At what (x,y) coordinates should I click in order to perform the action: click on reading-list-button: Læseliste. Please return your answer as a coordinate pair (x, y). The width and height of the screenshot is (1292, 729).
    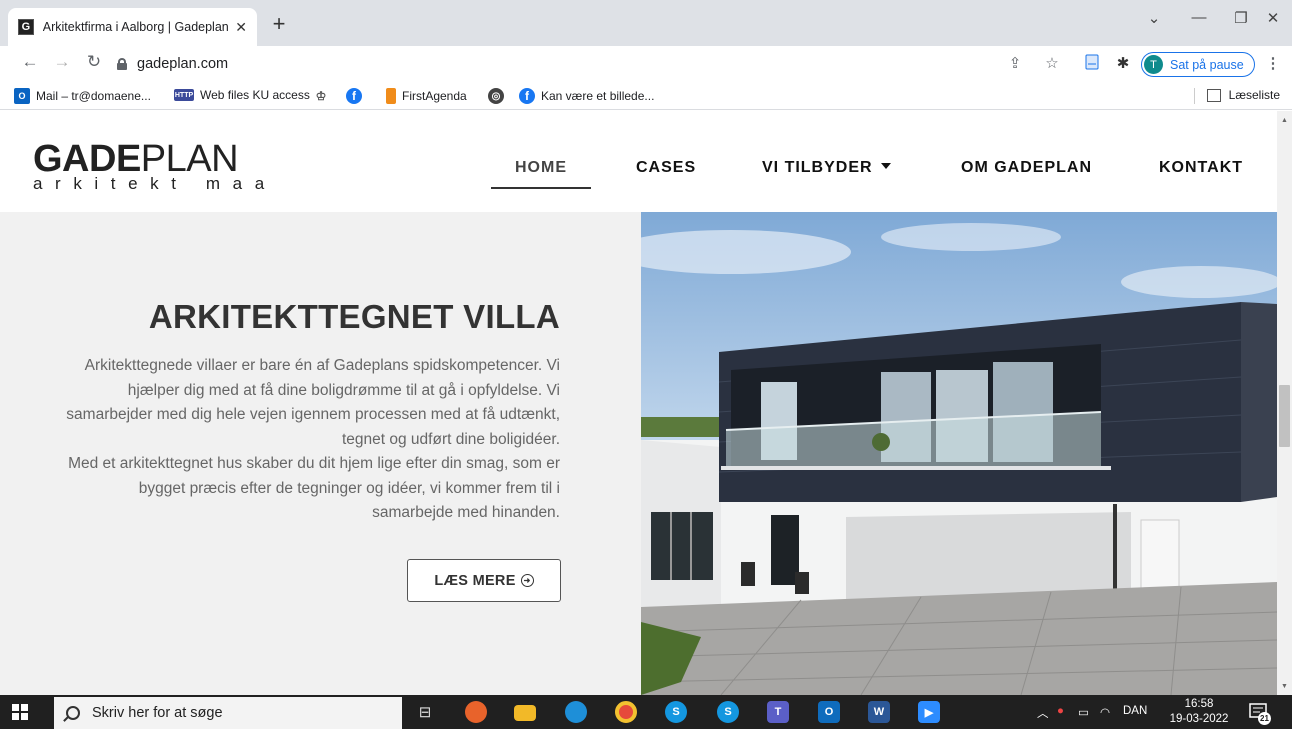
    Looking at the image, I should click on (1243, 95).